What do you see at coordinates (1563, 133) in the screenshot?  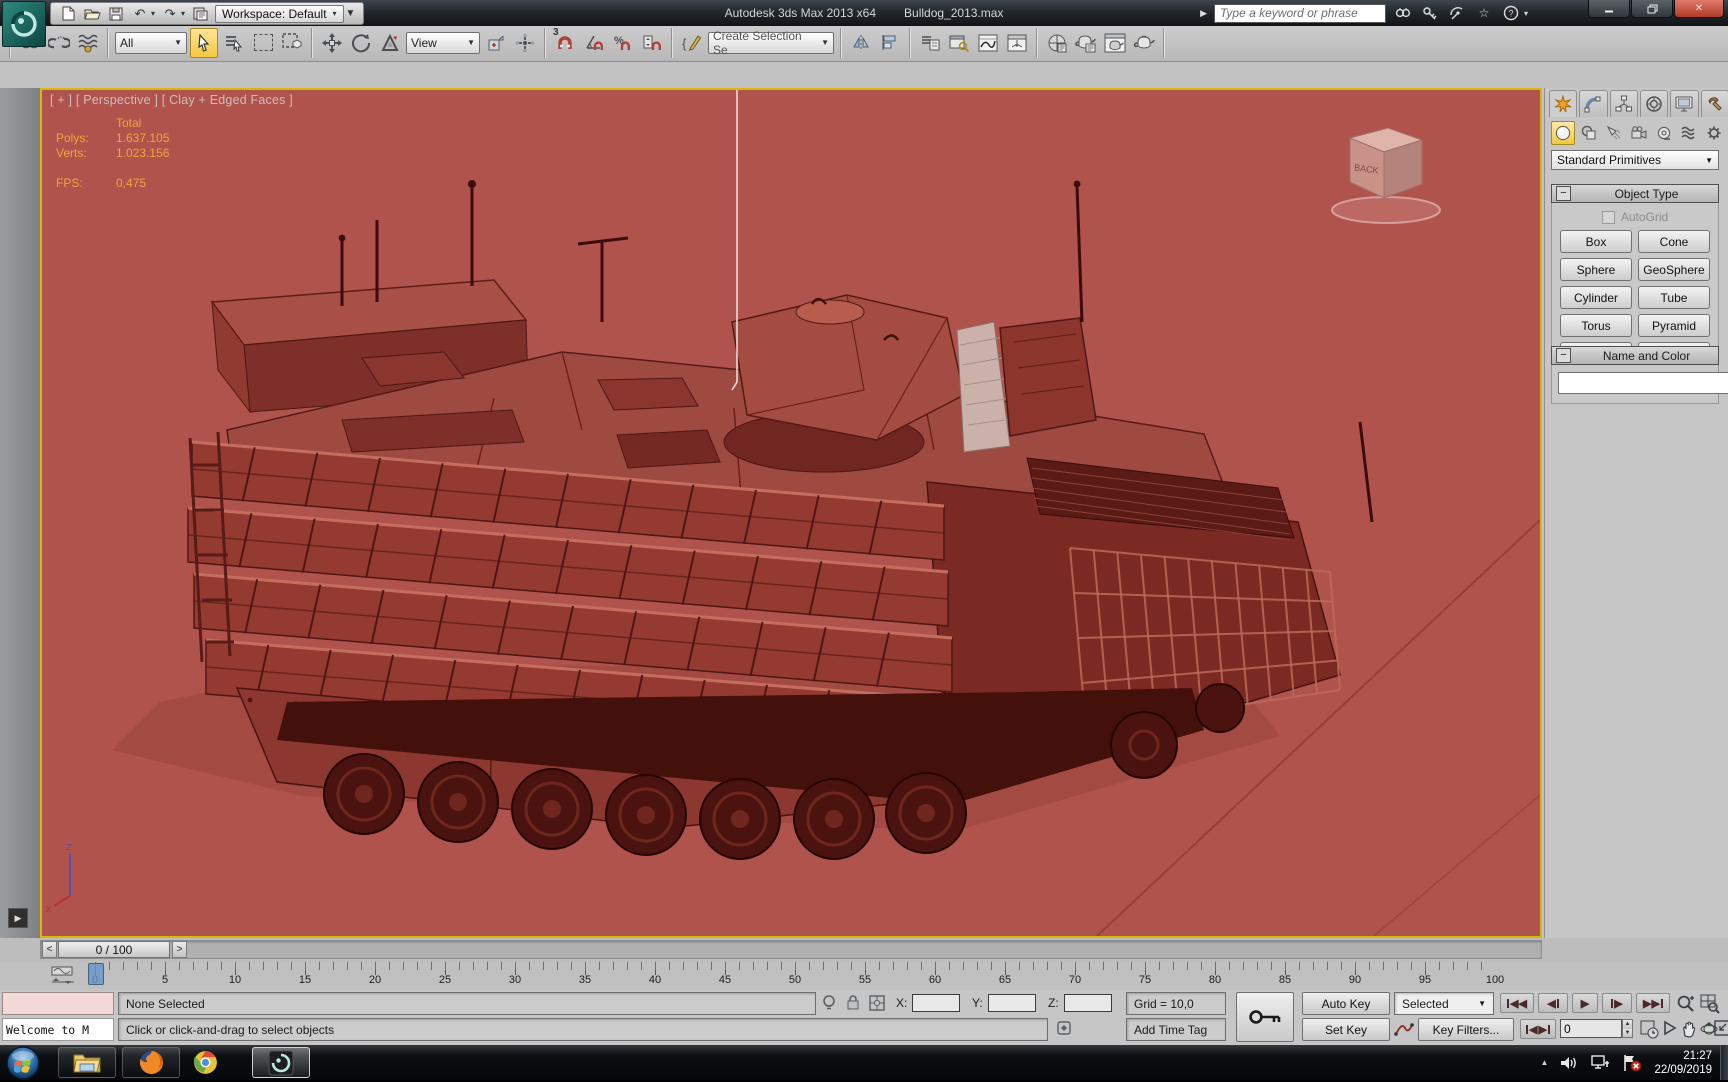 I see `category-geometry` at bounding box center [1563, 133].